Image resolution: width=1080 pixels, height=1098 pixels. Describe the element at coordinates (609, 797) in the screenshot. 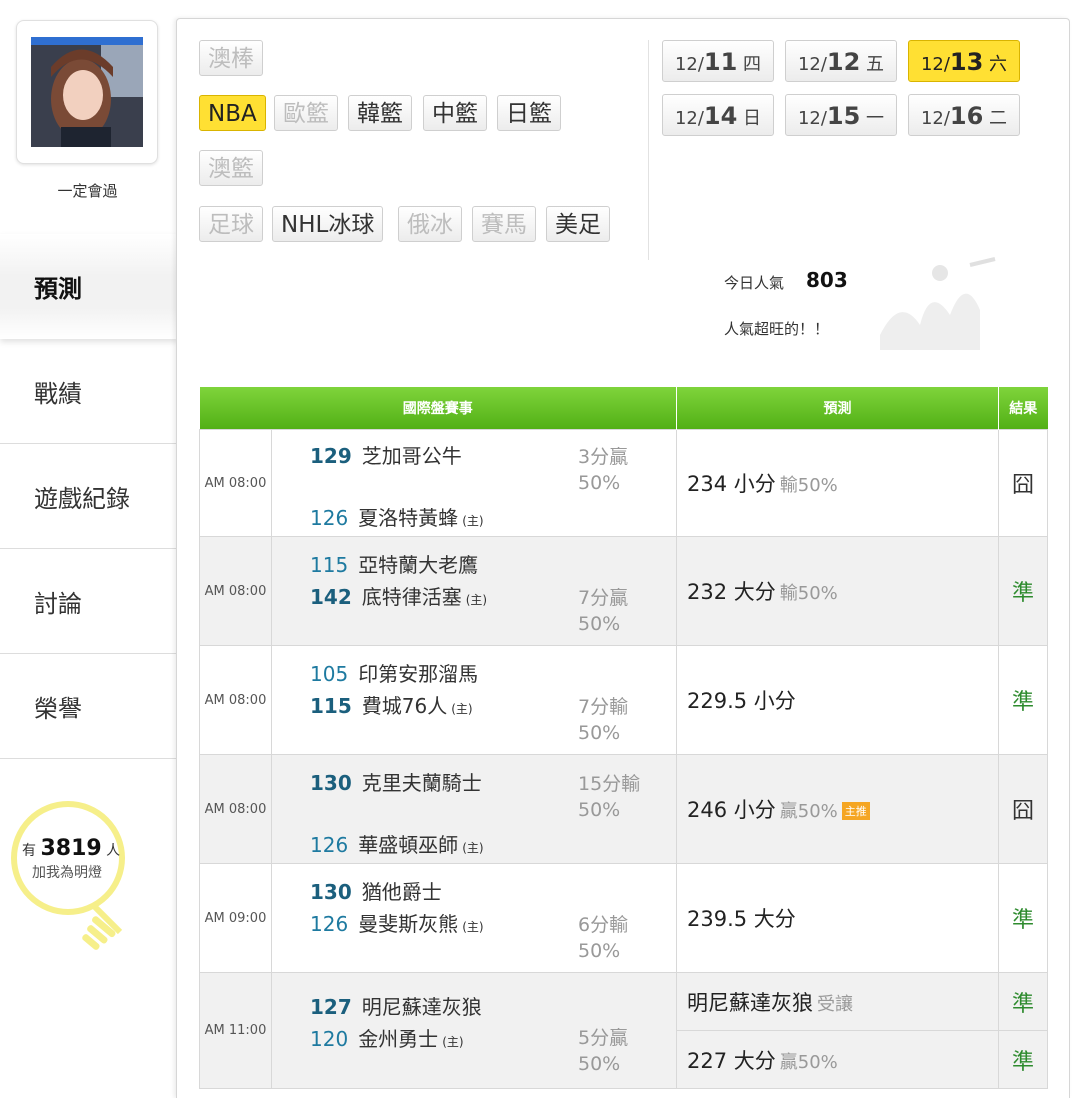

I see `handicap: 15分輸 50%` at that location.